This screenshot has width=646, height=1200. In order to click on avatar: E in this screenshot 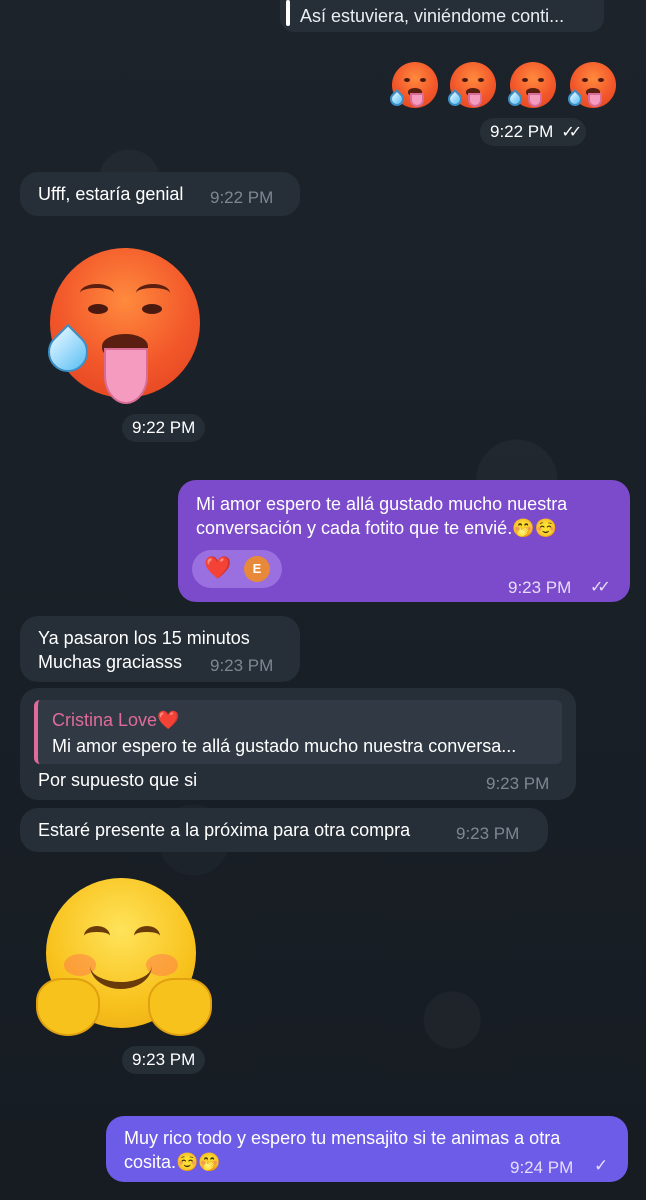, I will do `click(257, 569)`.